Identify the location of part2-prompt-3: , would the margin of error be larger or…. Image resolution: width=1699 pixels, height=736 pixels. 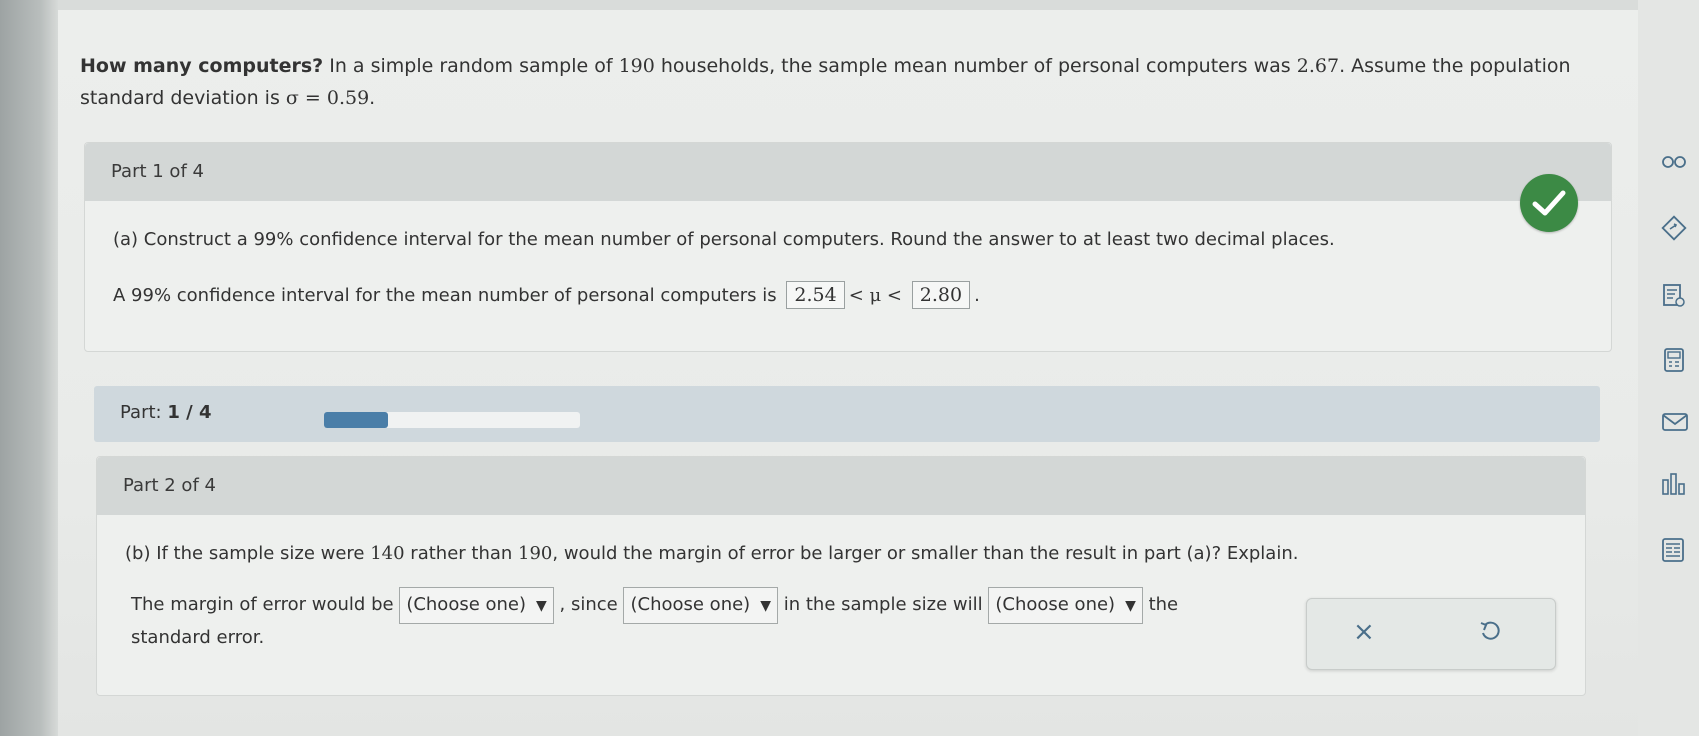
(925, 553).